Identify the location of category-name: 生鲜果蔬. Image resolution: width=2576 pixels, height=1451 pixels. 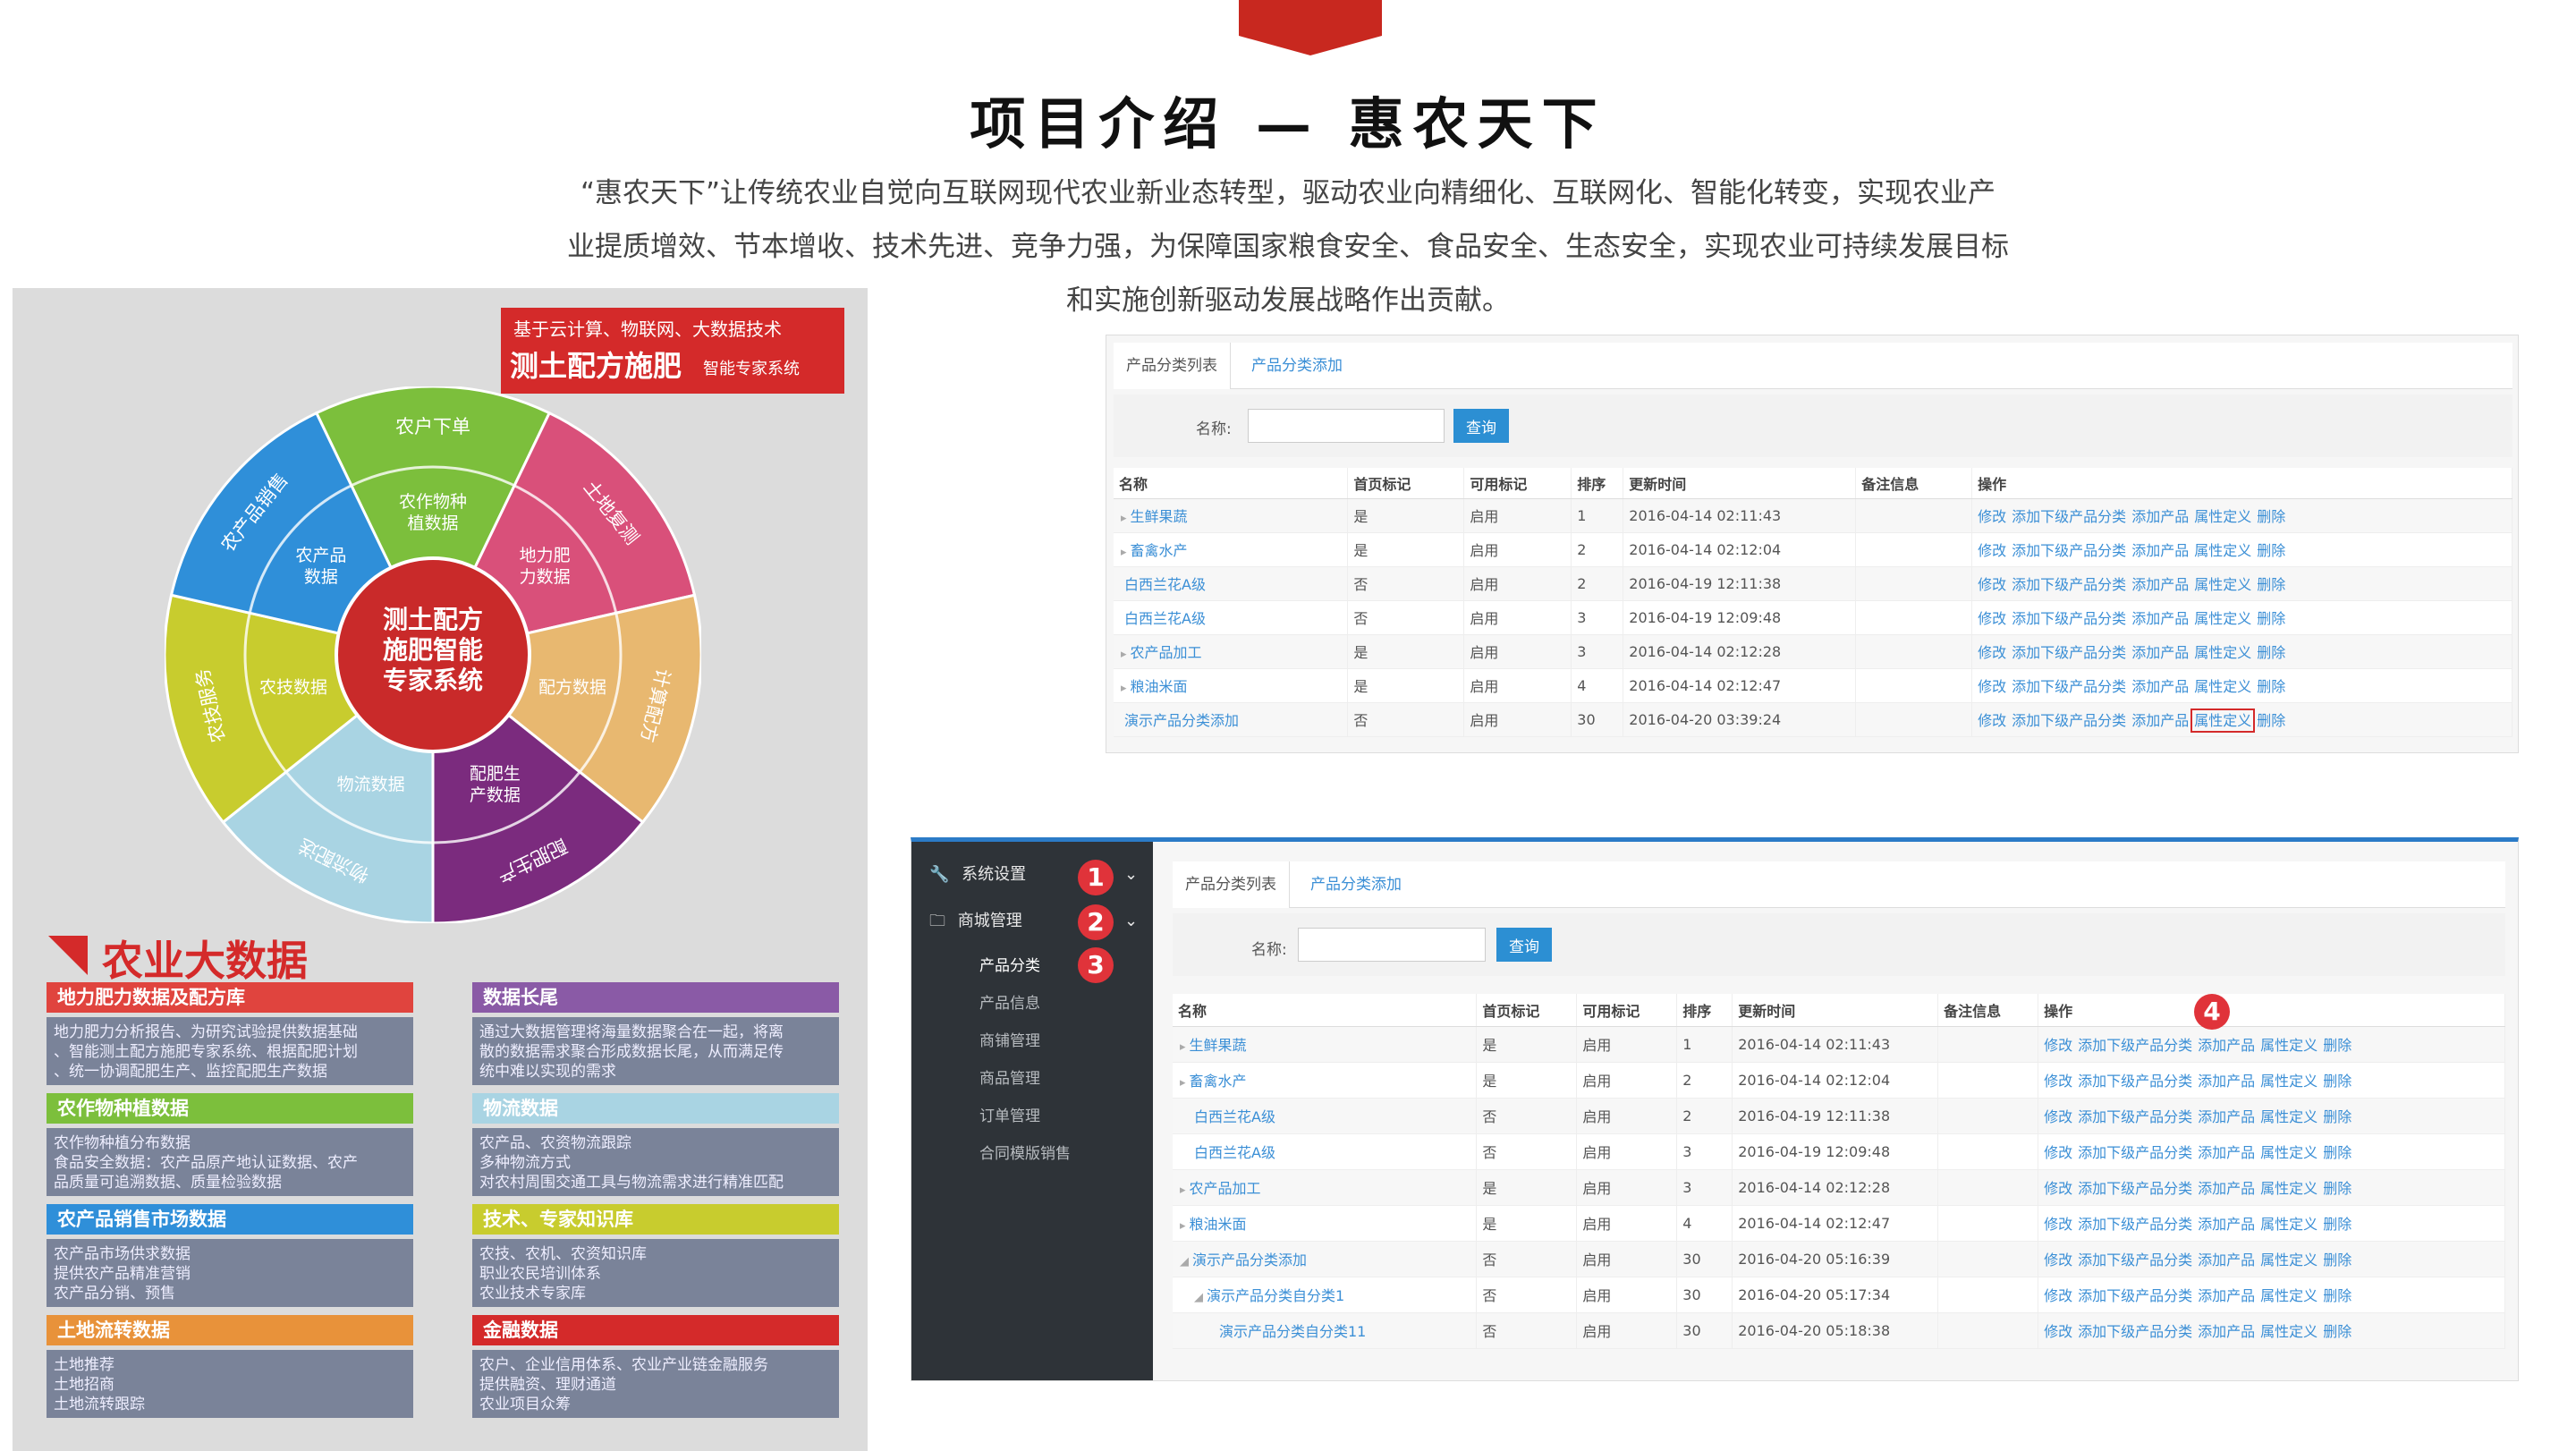
(1218, 1045).